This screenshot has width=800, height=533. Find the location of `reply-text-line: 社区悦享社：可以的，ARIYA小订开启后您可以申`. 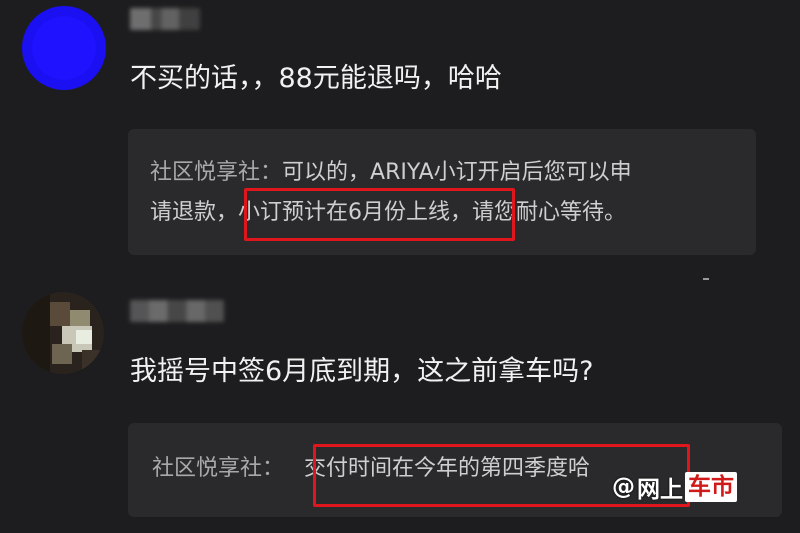

reply-text-line: 社区悦享社：可以的，ARIYA小订开启后您可以申 is located at coordinates (391, 173).